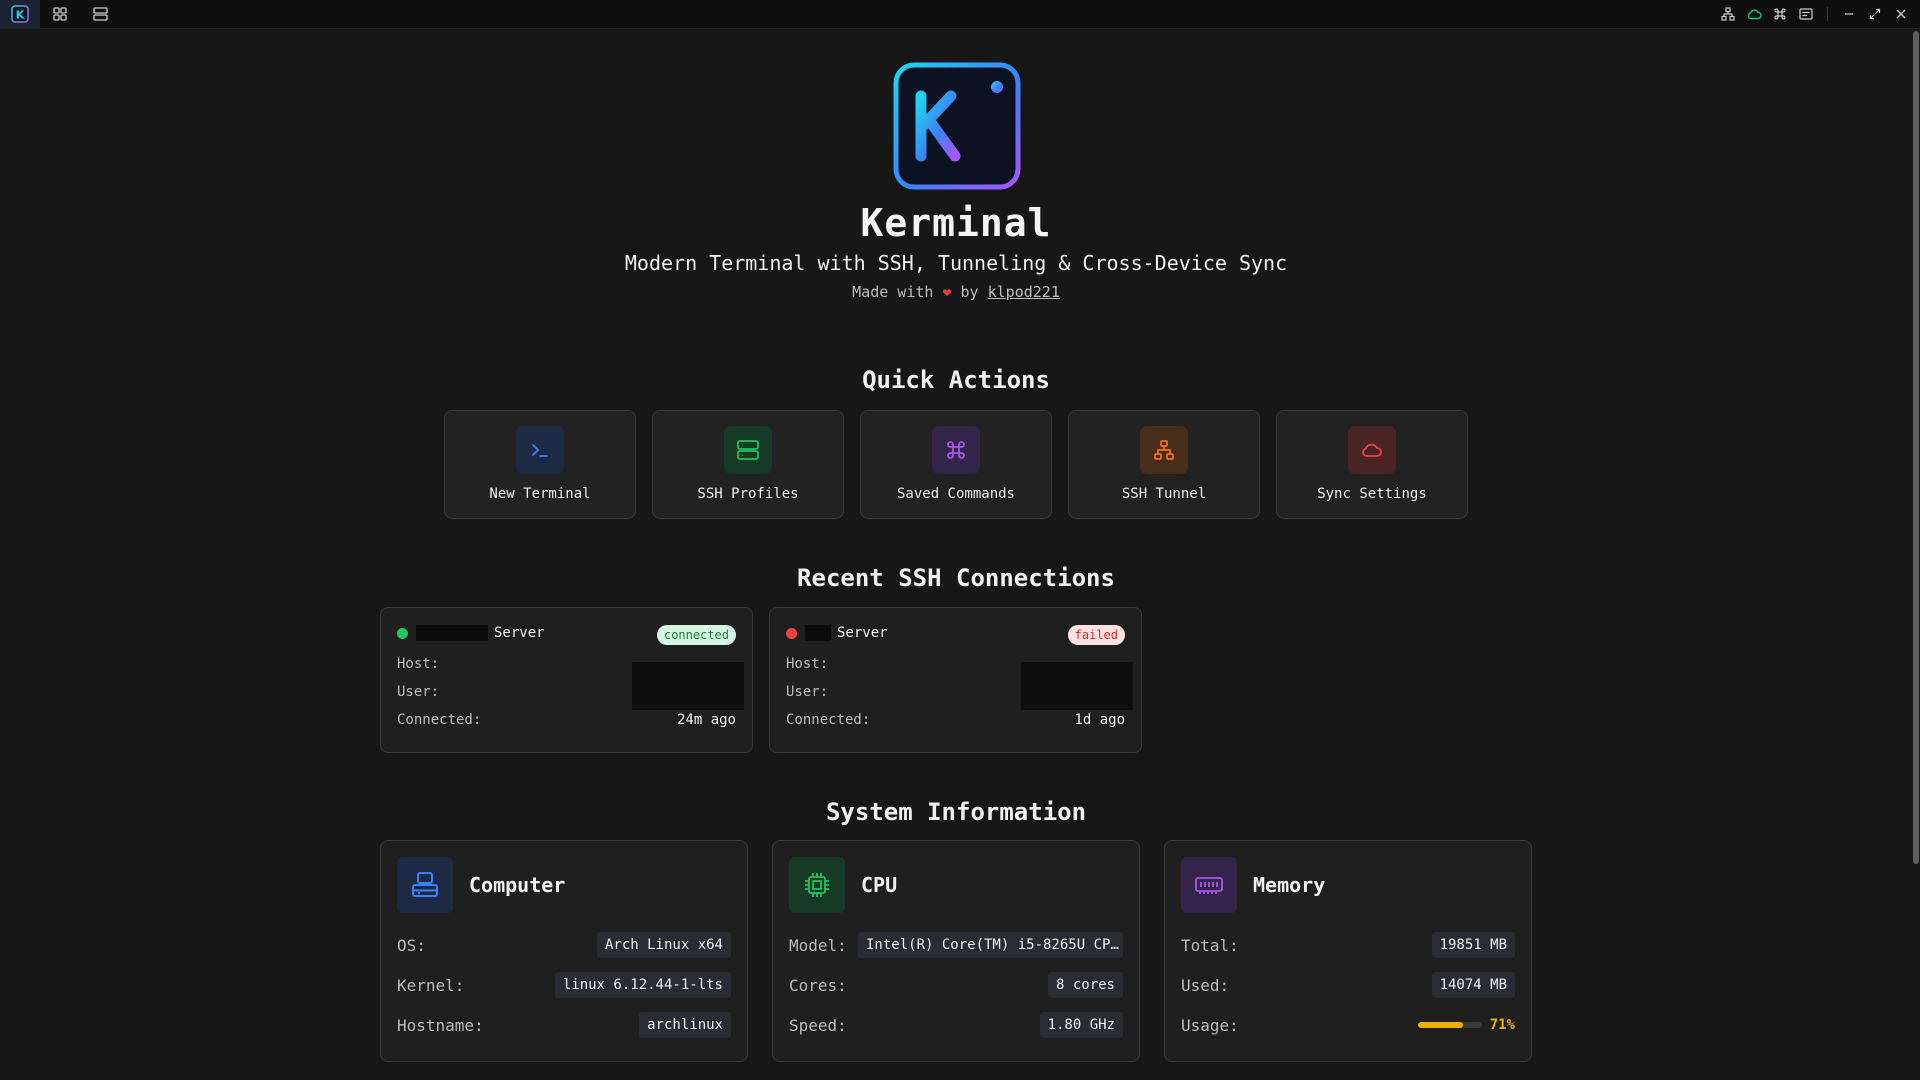 The width and height of the screenshot is (1920, 1080). I want to click on author-link: klpod221, so click(1024, 292).